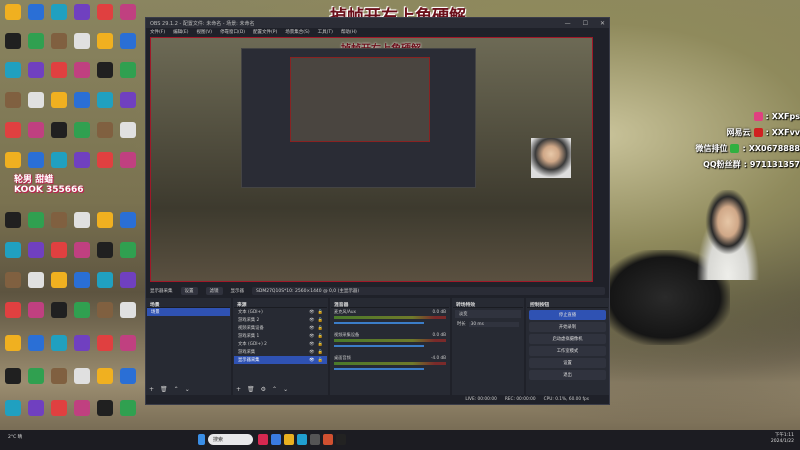  Describe the element at coordinates (151, 389) in the screenshot. I see `add-icon: +` at that location.